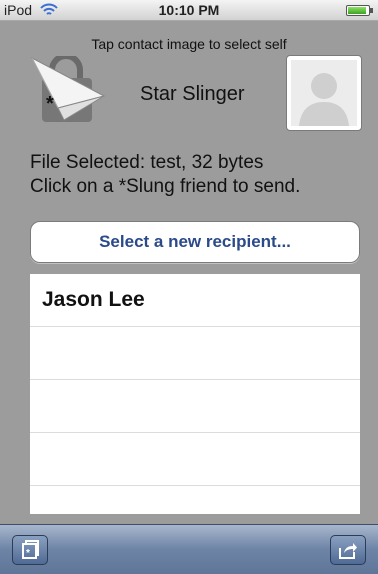 The width and height of the screenshot is (378, 574). What do you see at coordinates (68, 92) in the screenshot?
I see `star-slinger-logo-icon: *` at bounding box center [68, 92].